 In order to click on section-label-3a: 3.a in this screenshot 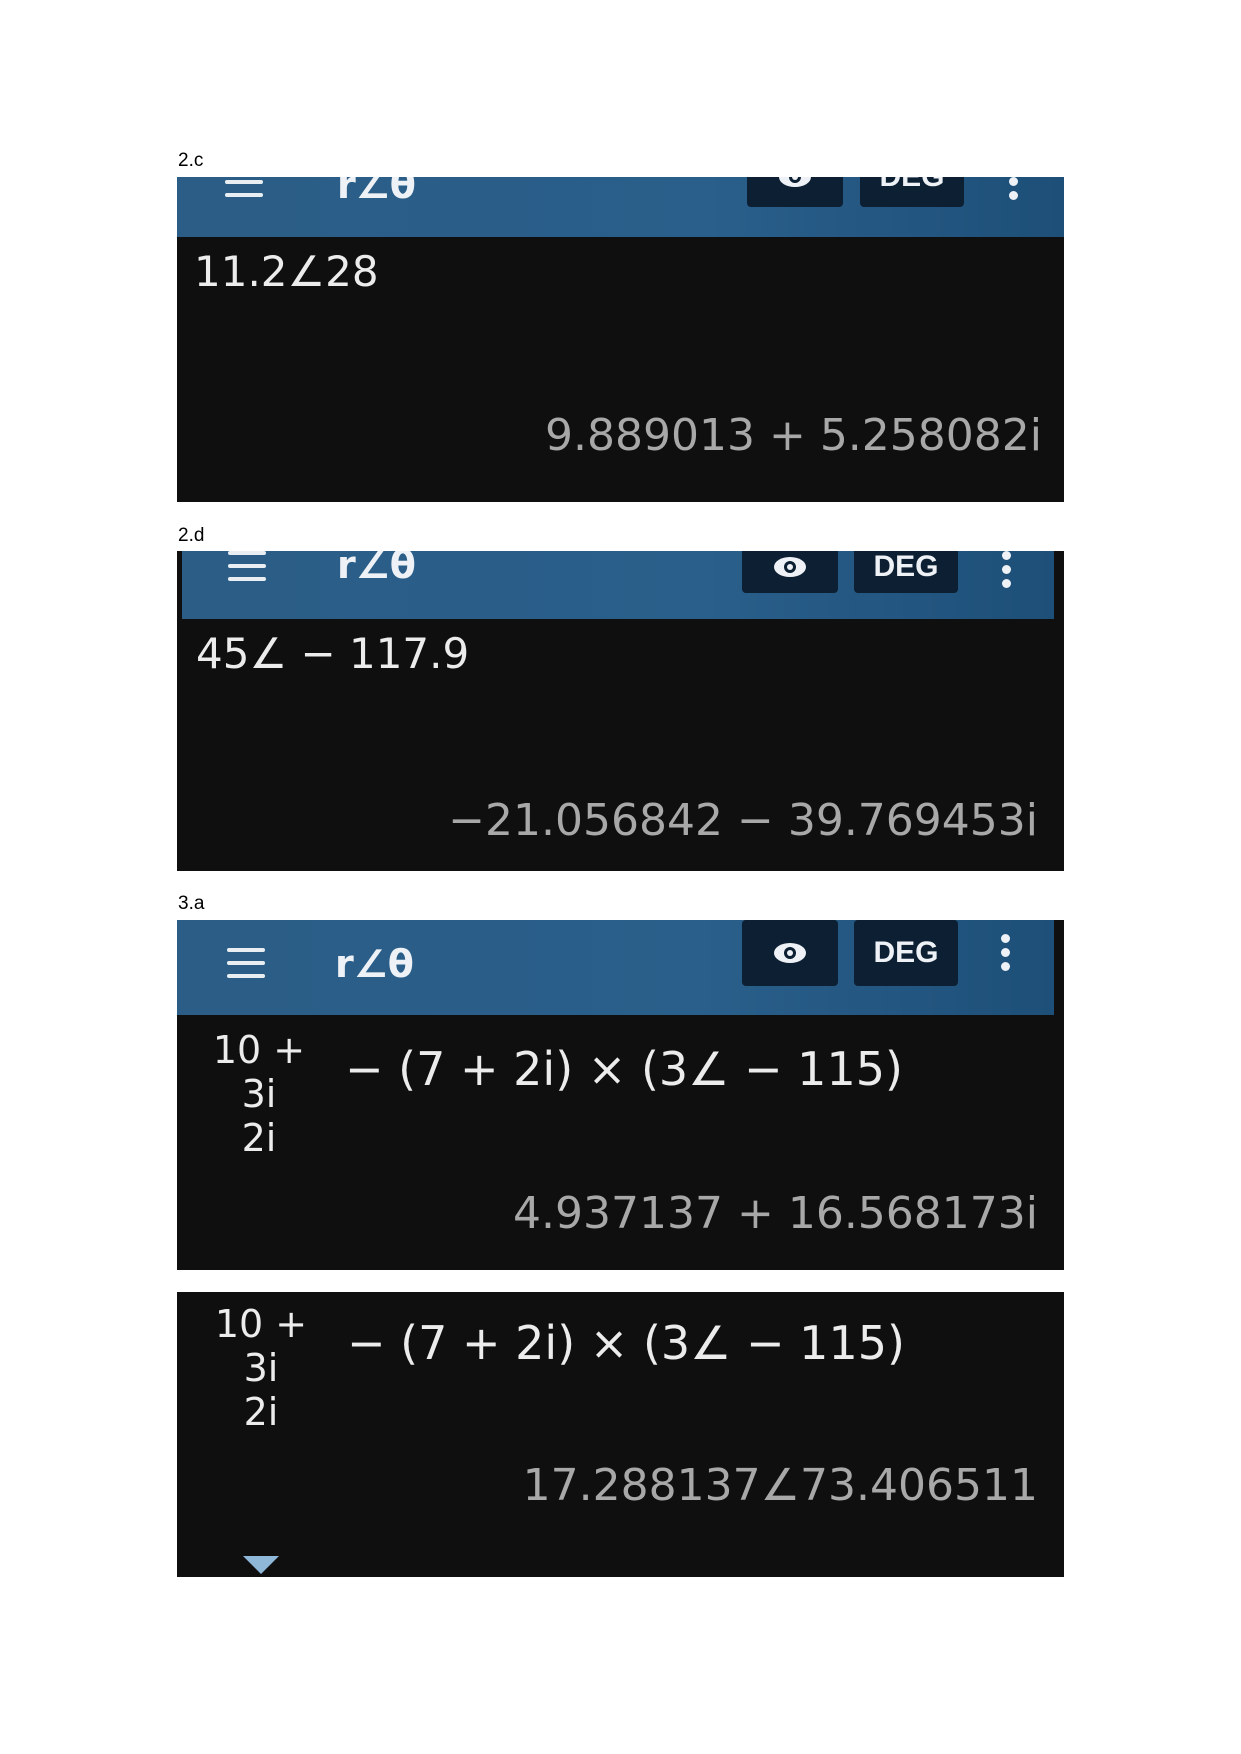, I will do `click(191, 903)`.